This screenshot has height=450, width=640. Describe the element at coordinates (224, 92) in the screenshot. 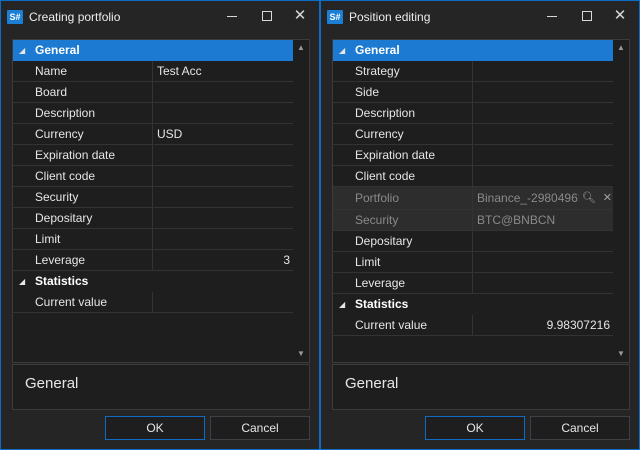

I see `board-input` at that location.